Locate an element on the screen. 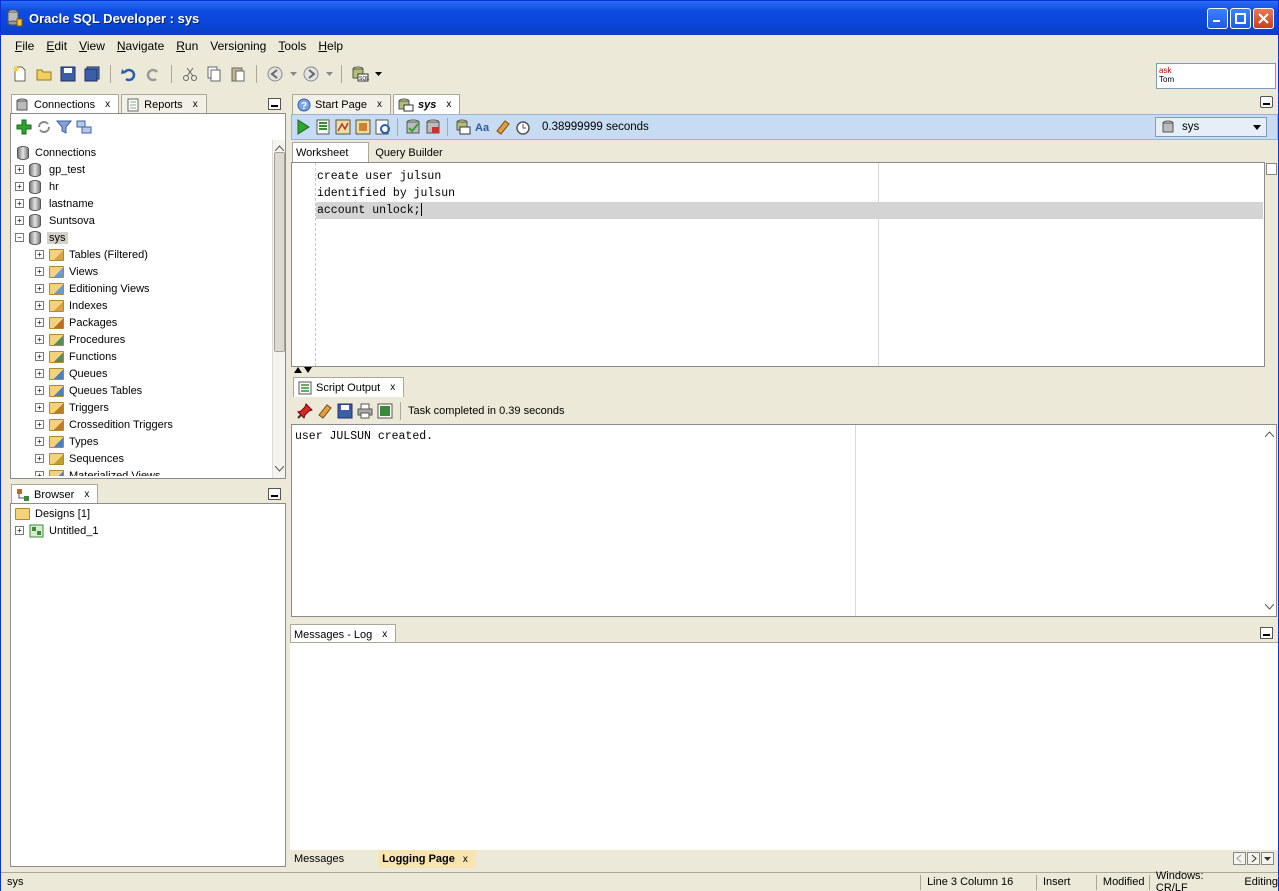 The height and width of the screenshot is (891, 1279). commit-button is located at coordinates (412, 127).